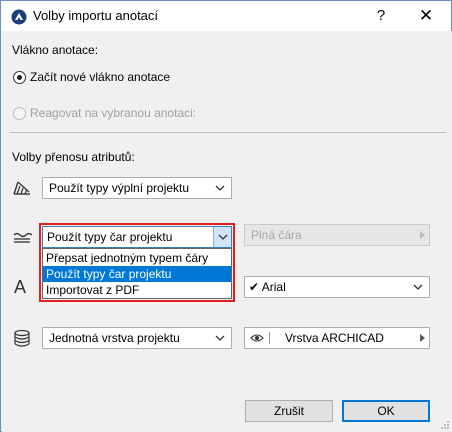 The height and width of the screenshot is (432, 452). What do you see at coordinates (100, 77) in the screenshot?
I see `radio-new-thread-label: Začít nové vlákno anotace` at bounding box center [100, 77].